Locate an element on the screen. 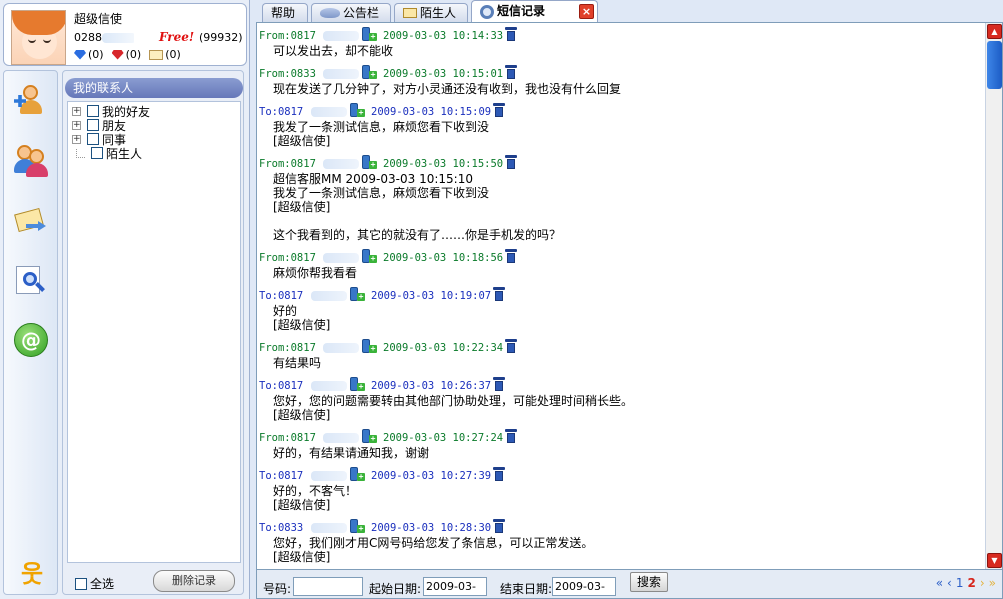 This screenshot has width=1003, height=599. tab-label: 帮助 is located at coordinates (283, 12).